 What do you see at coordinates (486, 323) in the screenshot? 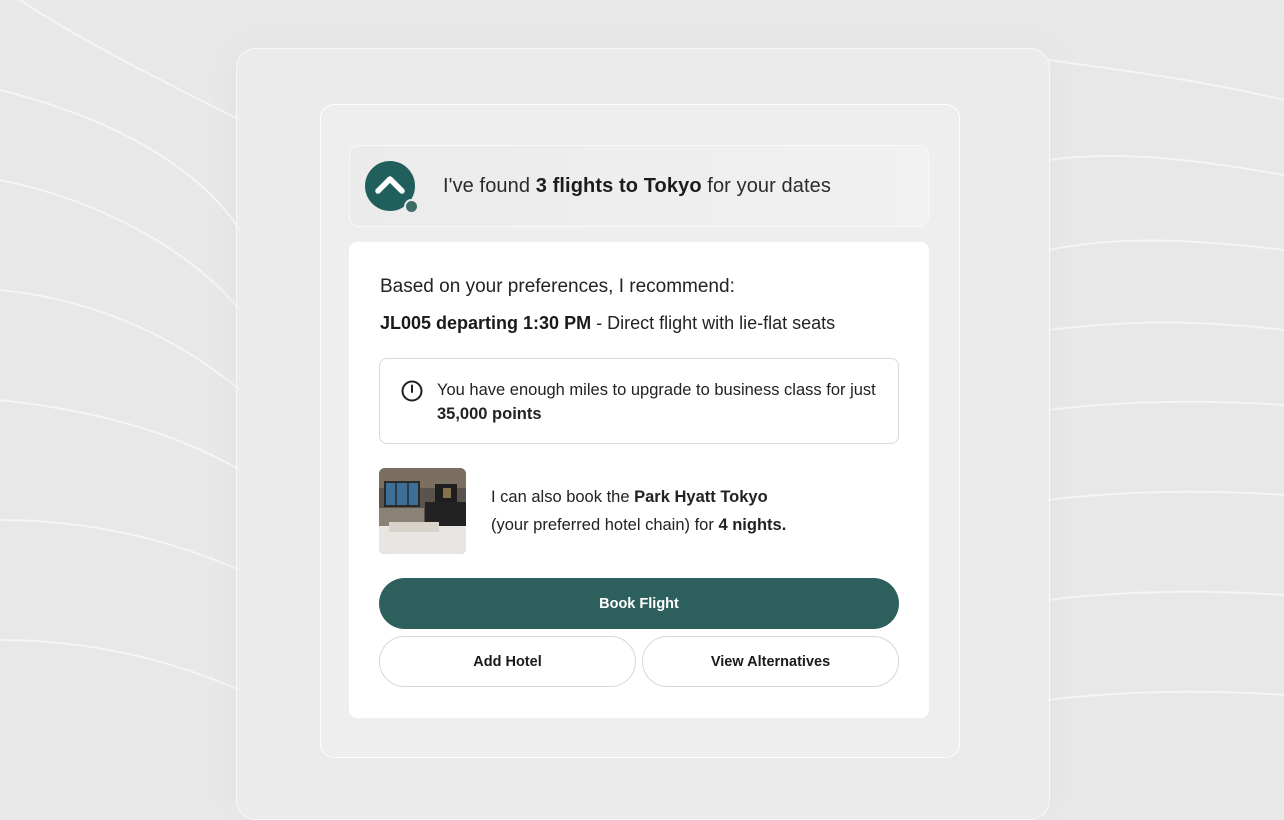
I see `flight-code: JL005 departing 1:30 PM` at bounding box center [486, 323].